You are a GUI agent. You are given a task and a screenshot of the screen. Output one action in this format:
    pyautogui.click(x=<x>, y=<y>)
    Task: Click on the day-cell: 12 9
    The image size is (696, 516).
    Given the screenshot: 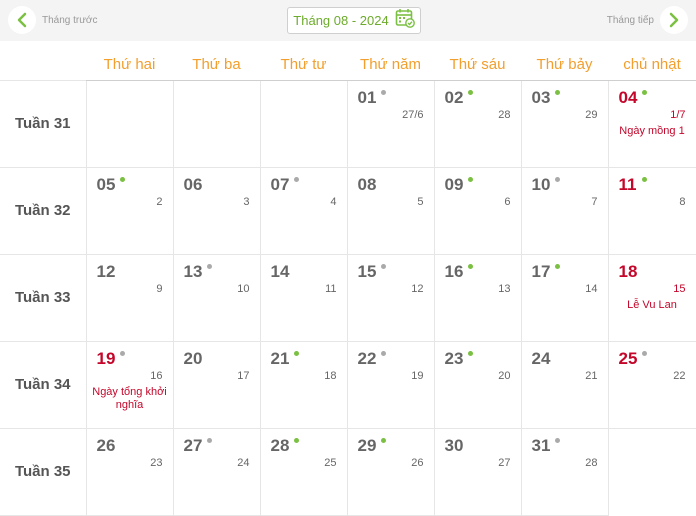 What is the action you would take?
    pyautogui.click(x=129, y=297)
    